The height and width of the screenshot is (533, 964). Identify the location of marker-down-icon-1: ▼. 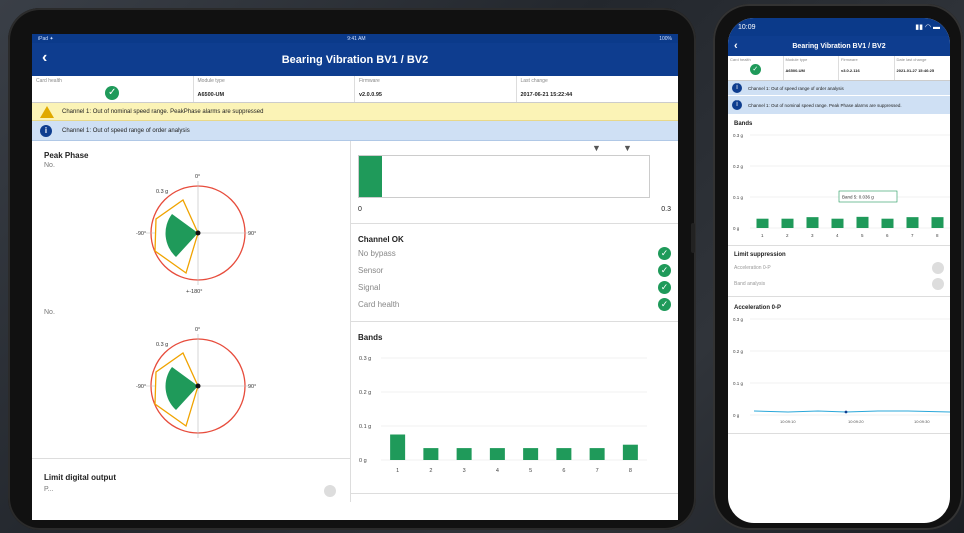
(596, 148).